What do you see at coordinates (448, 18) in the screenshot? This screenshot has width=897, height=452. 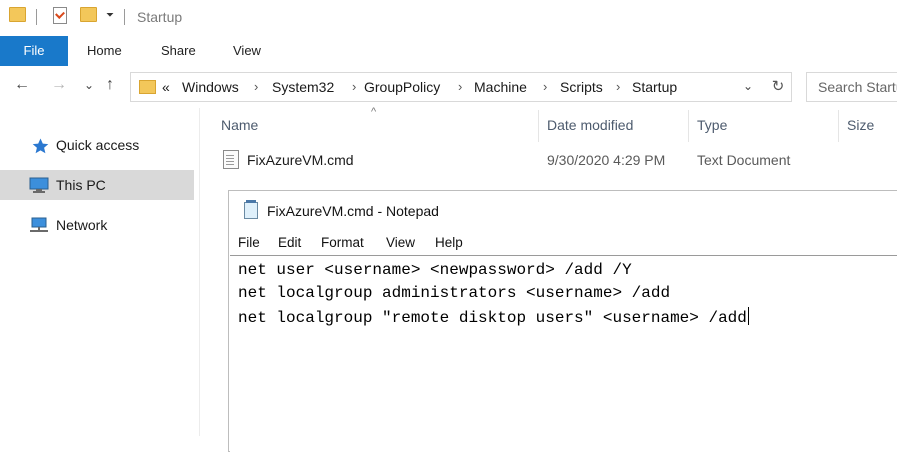 I see `title-bar: ⏷ Startup` at bounding box center [448, 18].